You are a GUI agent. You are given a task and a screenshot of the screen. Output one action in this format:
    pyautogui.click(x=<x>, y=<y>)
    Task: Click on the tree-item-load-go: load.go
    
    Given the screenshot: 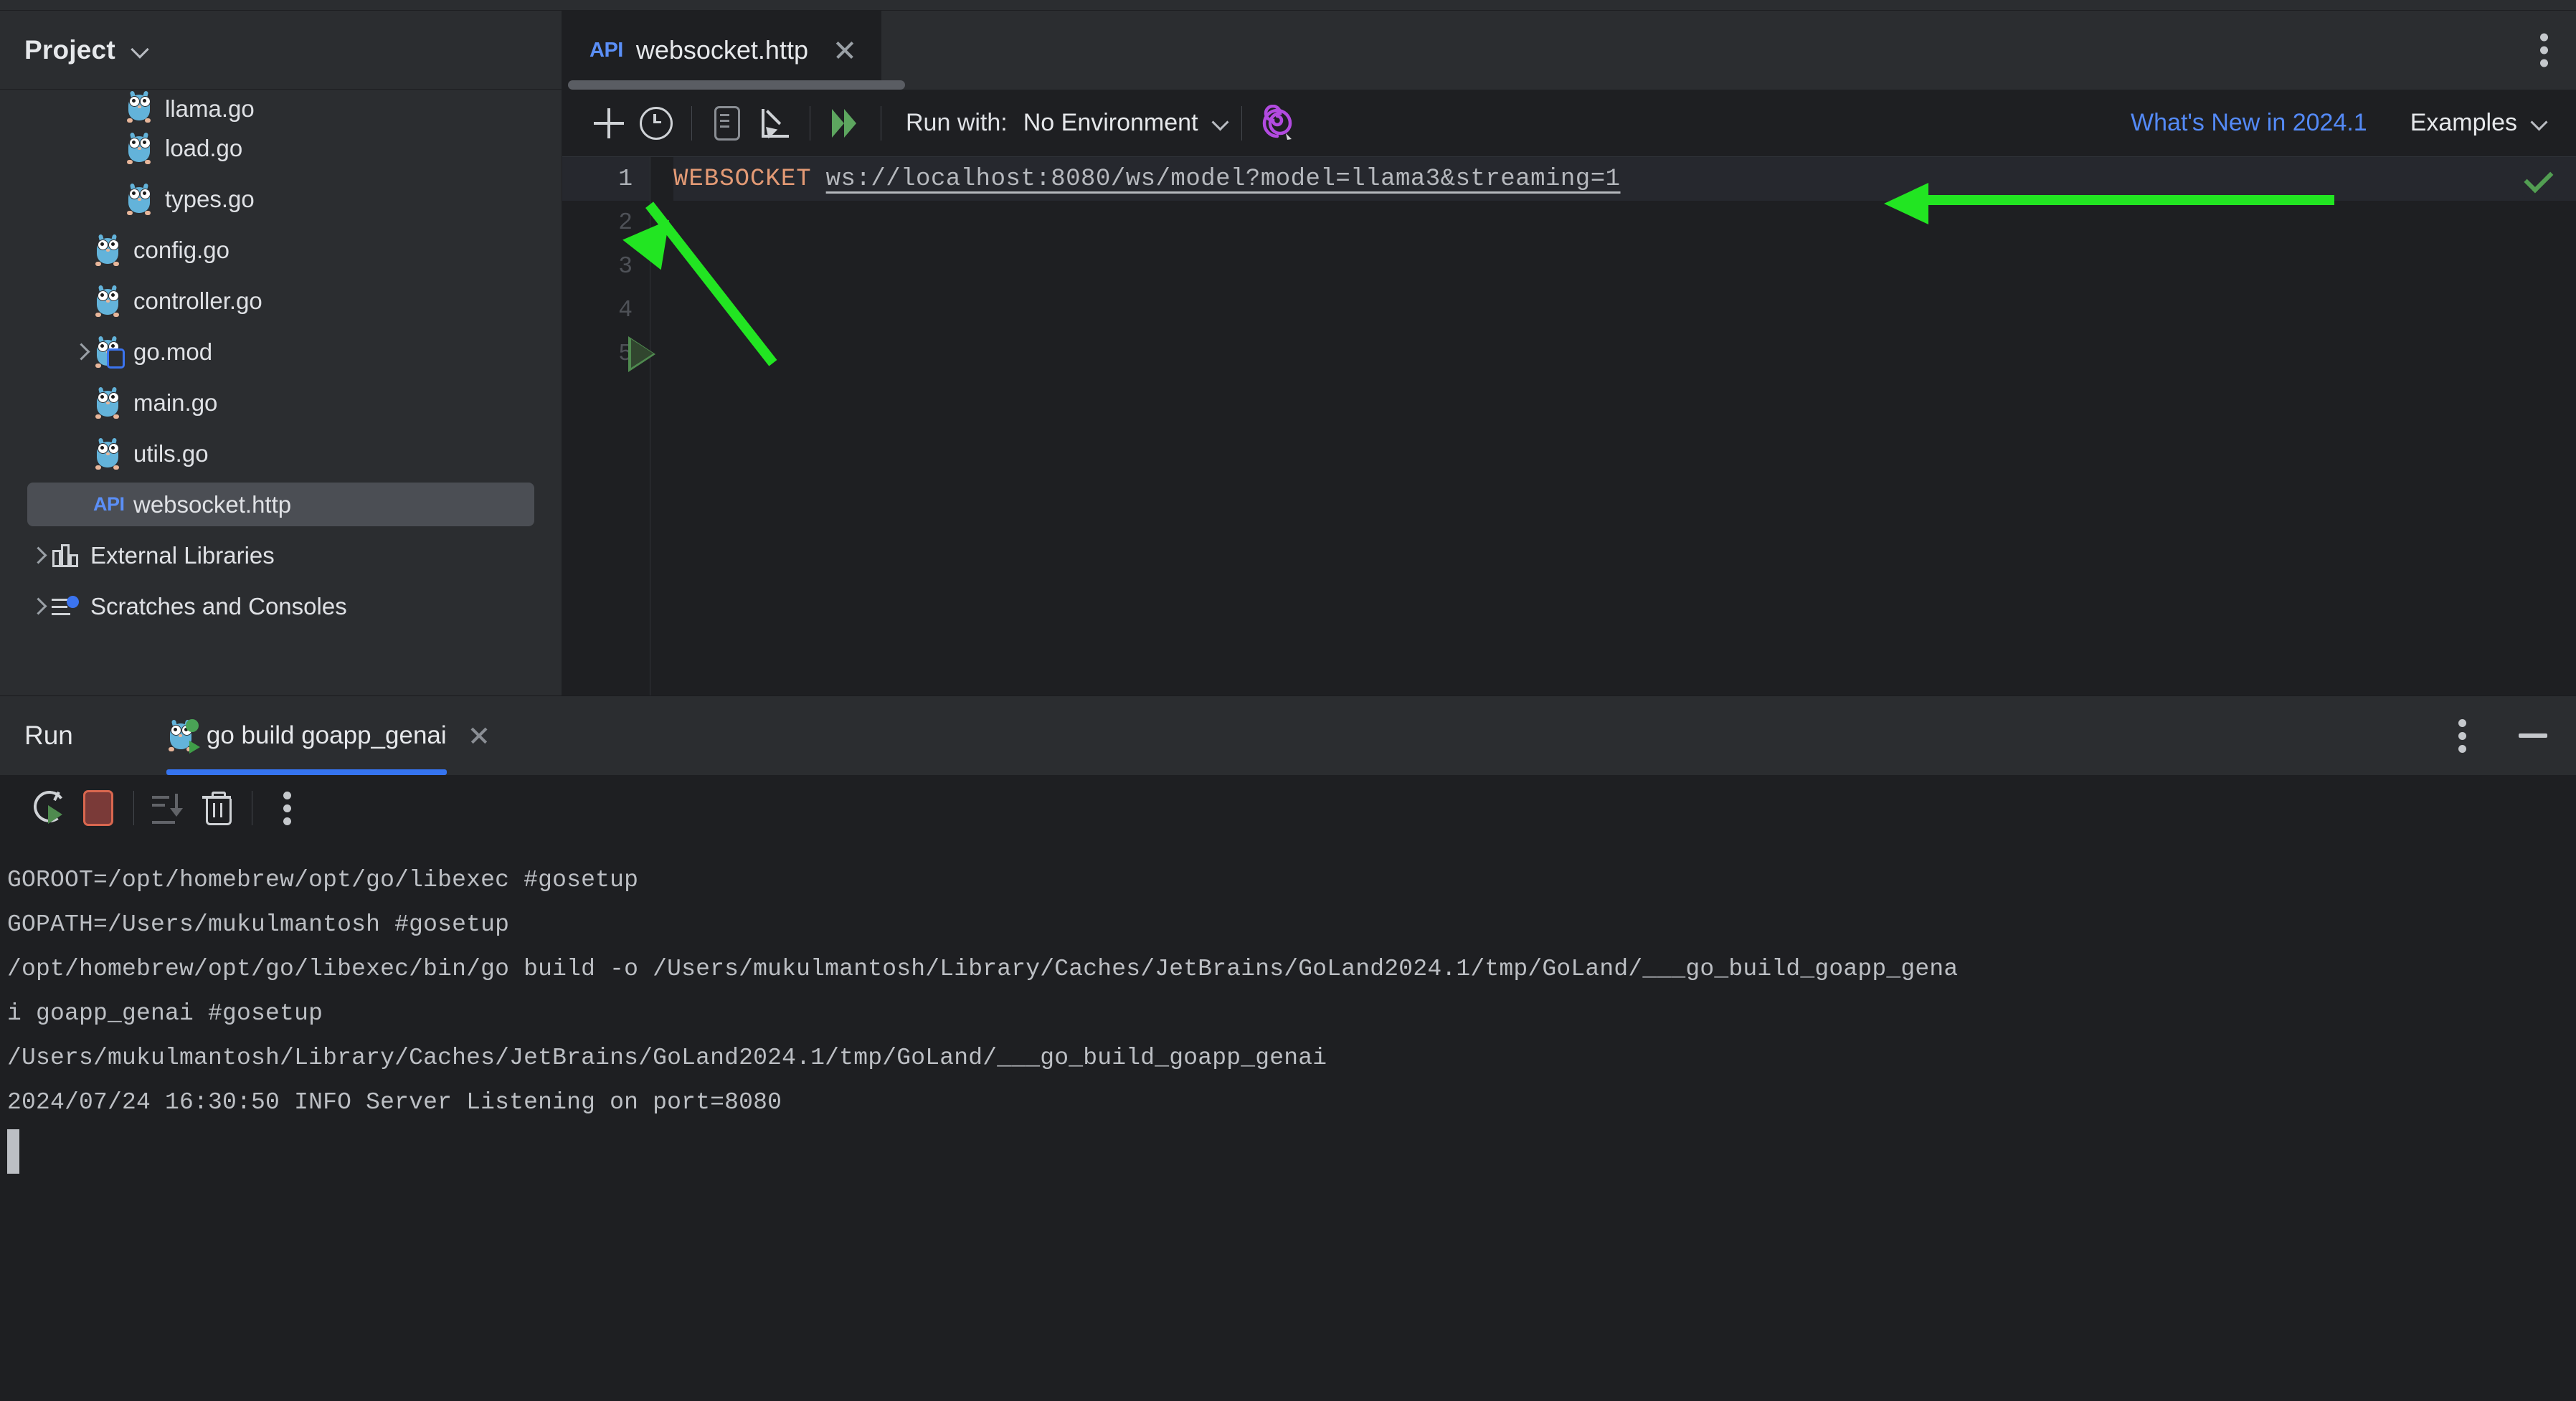 What is the action you would take?
    pyautogui.click(x=281, y=148)
    